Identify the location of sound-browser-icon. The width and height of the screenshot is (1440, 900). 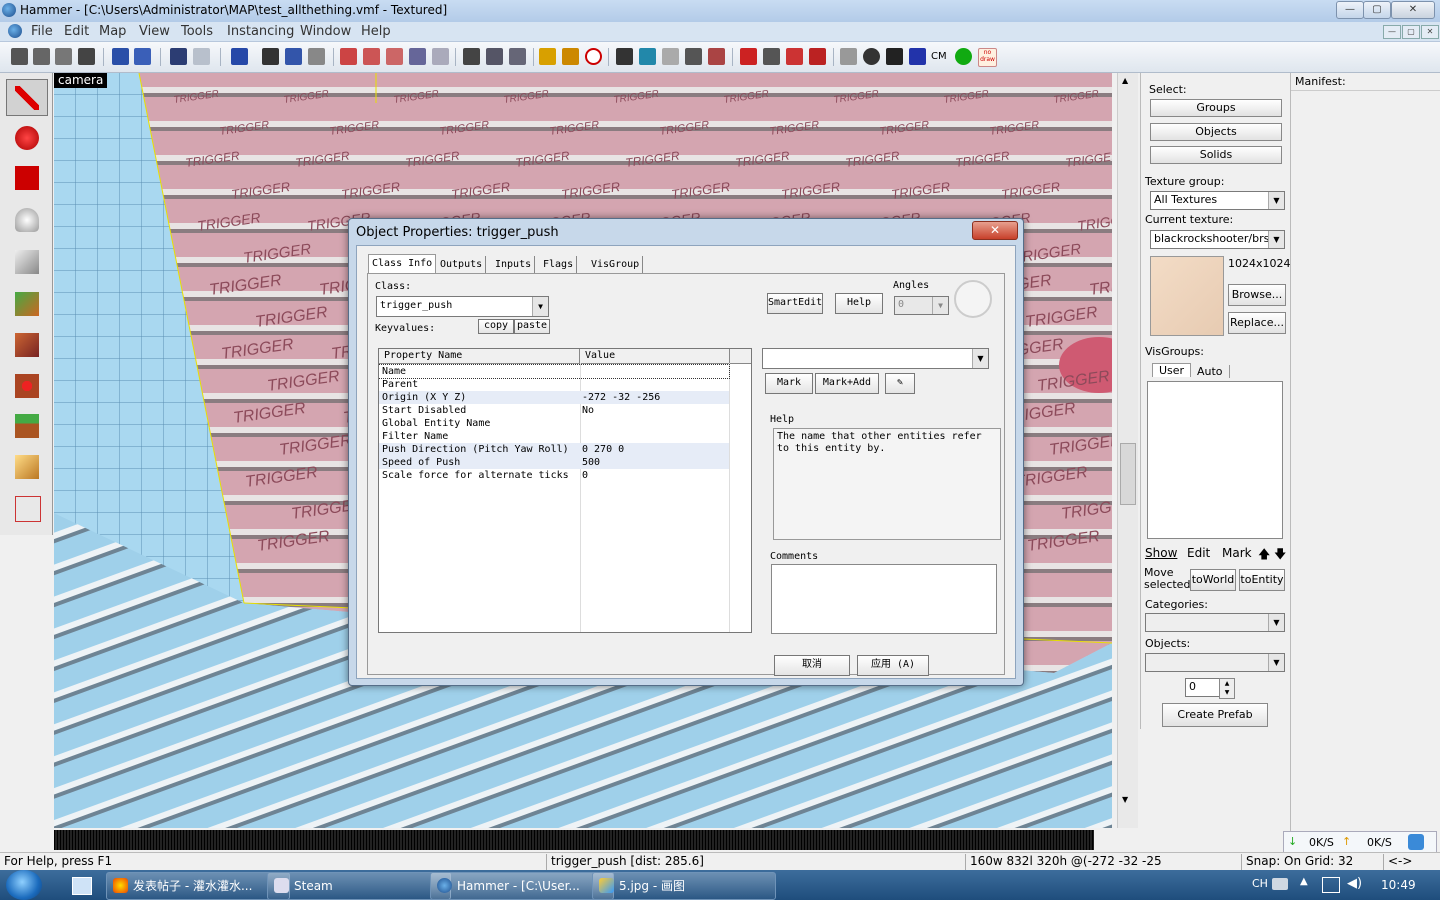
(917, 56).